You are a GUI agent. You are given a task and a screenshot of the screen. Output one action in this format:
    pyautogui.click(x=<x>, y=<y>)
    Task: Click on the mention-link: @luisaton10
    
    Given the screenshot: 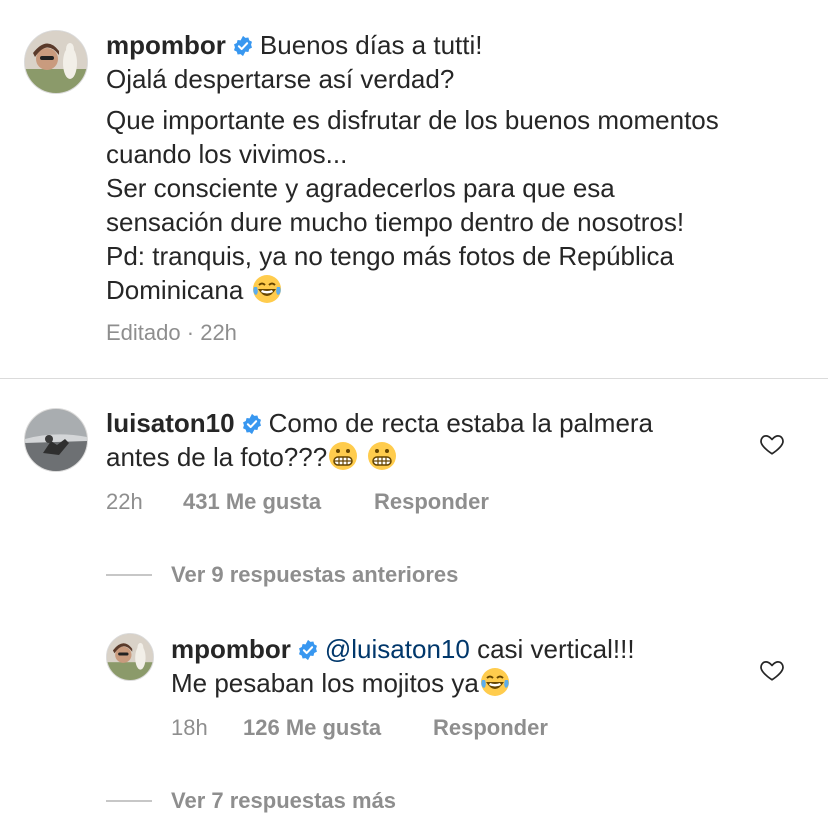 What is the action you would take?
    pyautogui.click(x=397, y=649)
    